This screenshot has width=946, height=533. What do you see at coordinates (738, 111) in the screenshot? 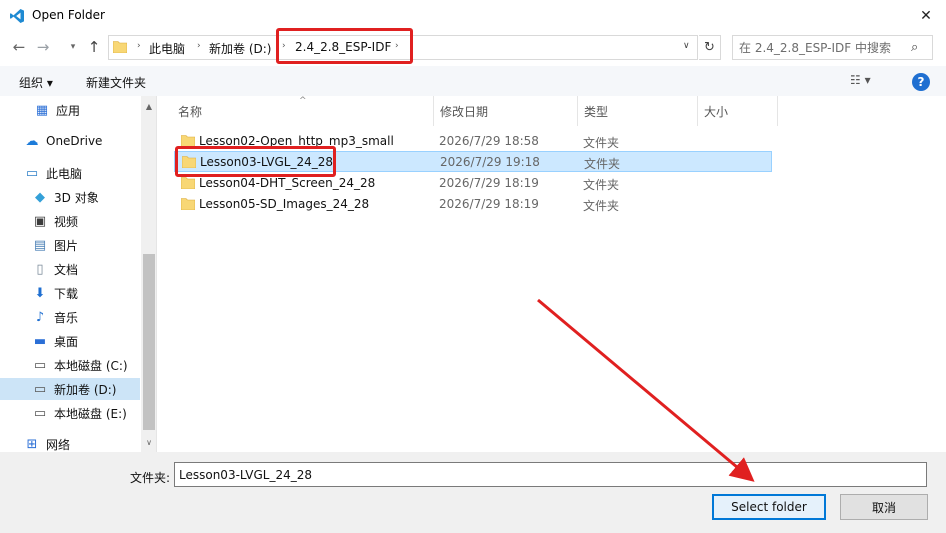
I see `column-header-size: 大小` at bounding box center [738, 111].